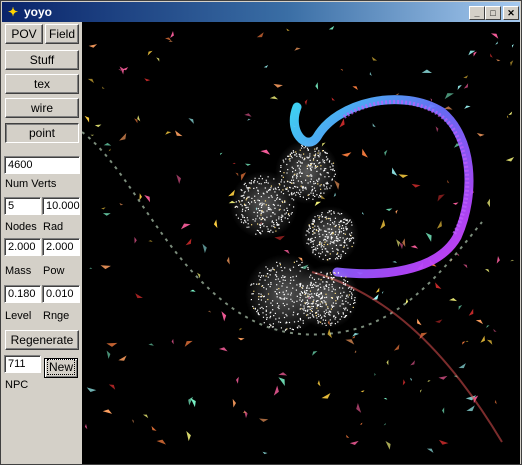 This screenshot has height=465, width=522. What do you see at coordinates (22, 247) in the screenshot?
I see `mass-field: 2.000` at bounding box center [22, 247].